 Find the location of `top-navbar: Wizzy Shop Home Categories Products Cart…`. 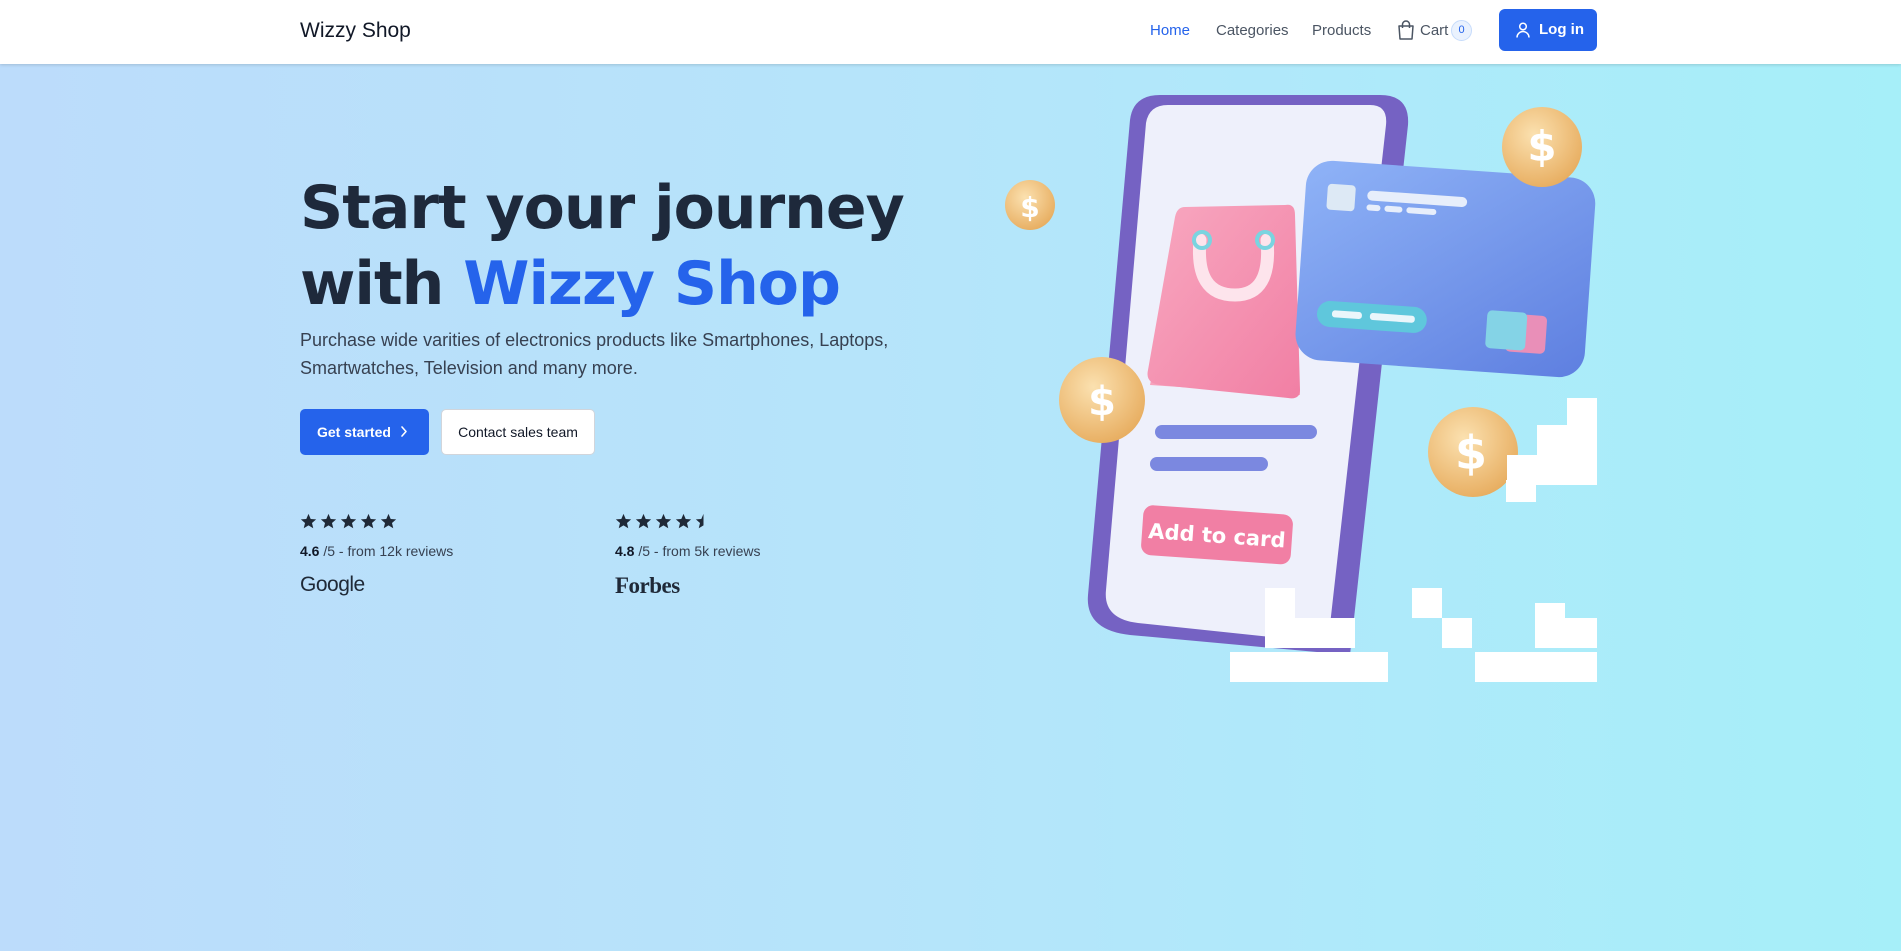

top-navbar: Wizzy Shop Home Categories Products Cart… is located at coordinates (950, 32).